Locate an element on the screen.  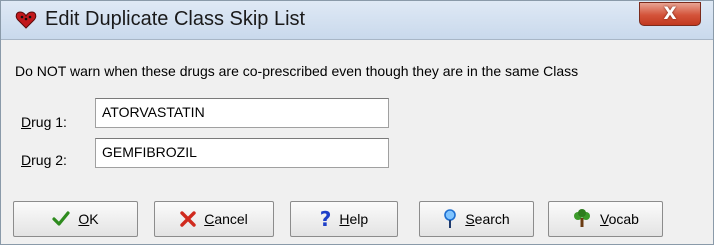
close-button: X is located at coordinates (670, 14).